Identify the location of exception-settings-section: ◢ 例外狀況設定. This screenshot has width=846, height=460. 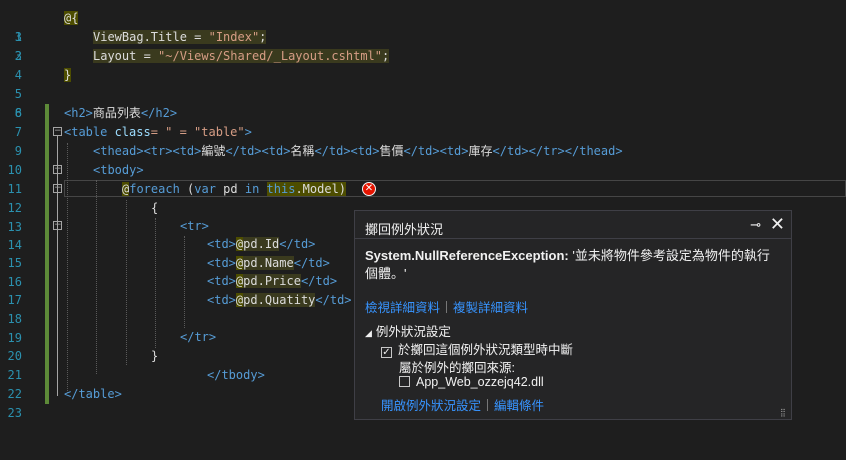
(408, 330).